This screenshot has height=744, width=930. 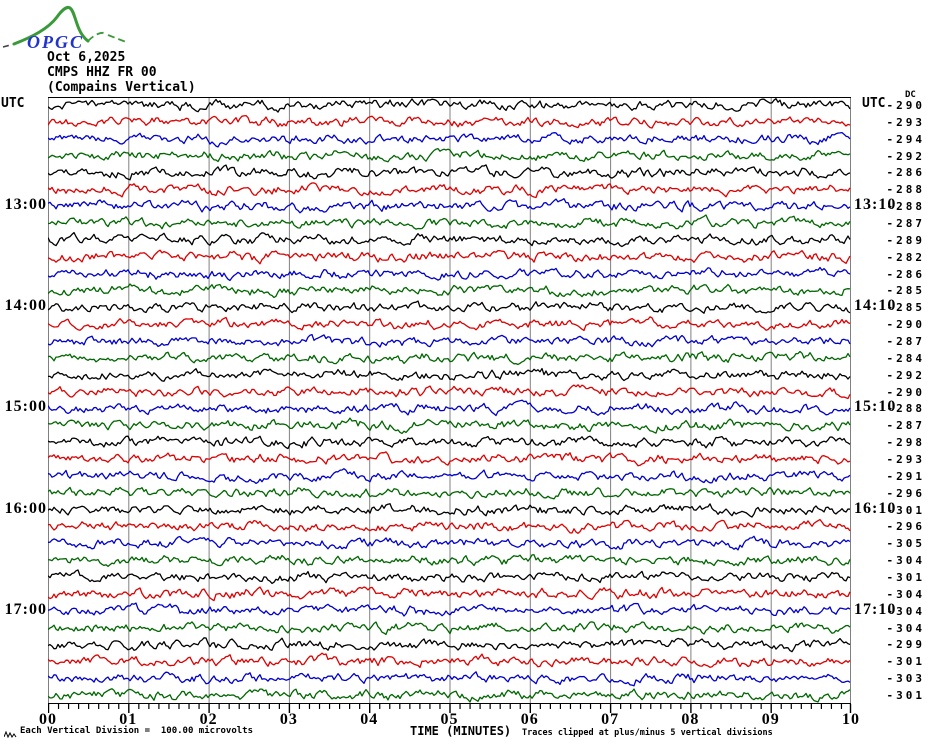 I want to click on logo-dash-left, so click(x=8, y=45).